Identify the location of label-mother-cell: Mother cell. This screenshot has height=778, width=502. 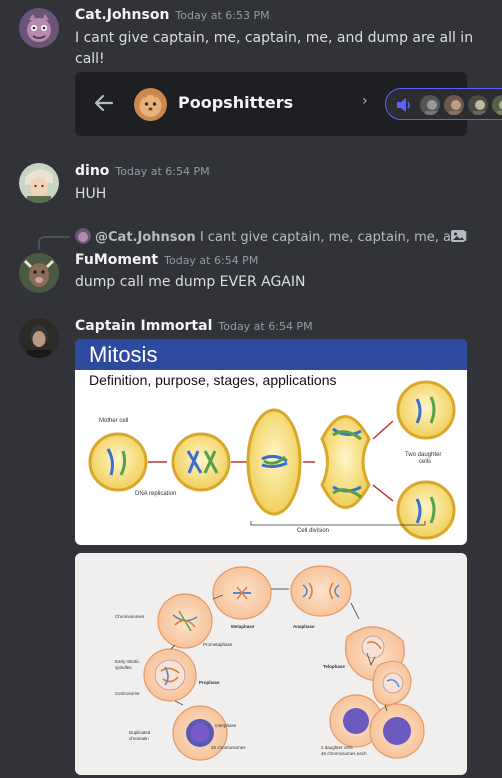
(114, 421).